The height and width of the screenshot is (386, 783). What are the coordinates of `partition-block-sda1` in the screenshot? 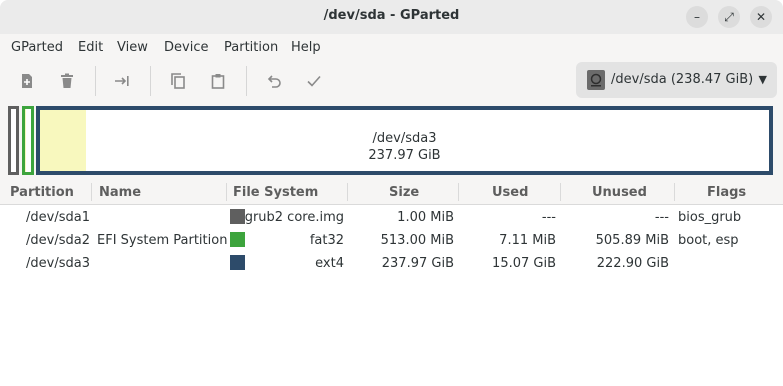 It's located at (13, 140).